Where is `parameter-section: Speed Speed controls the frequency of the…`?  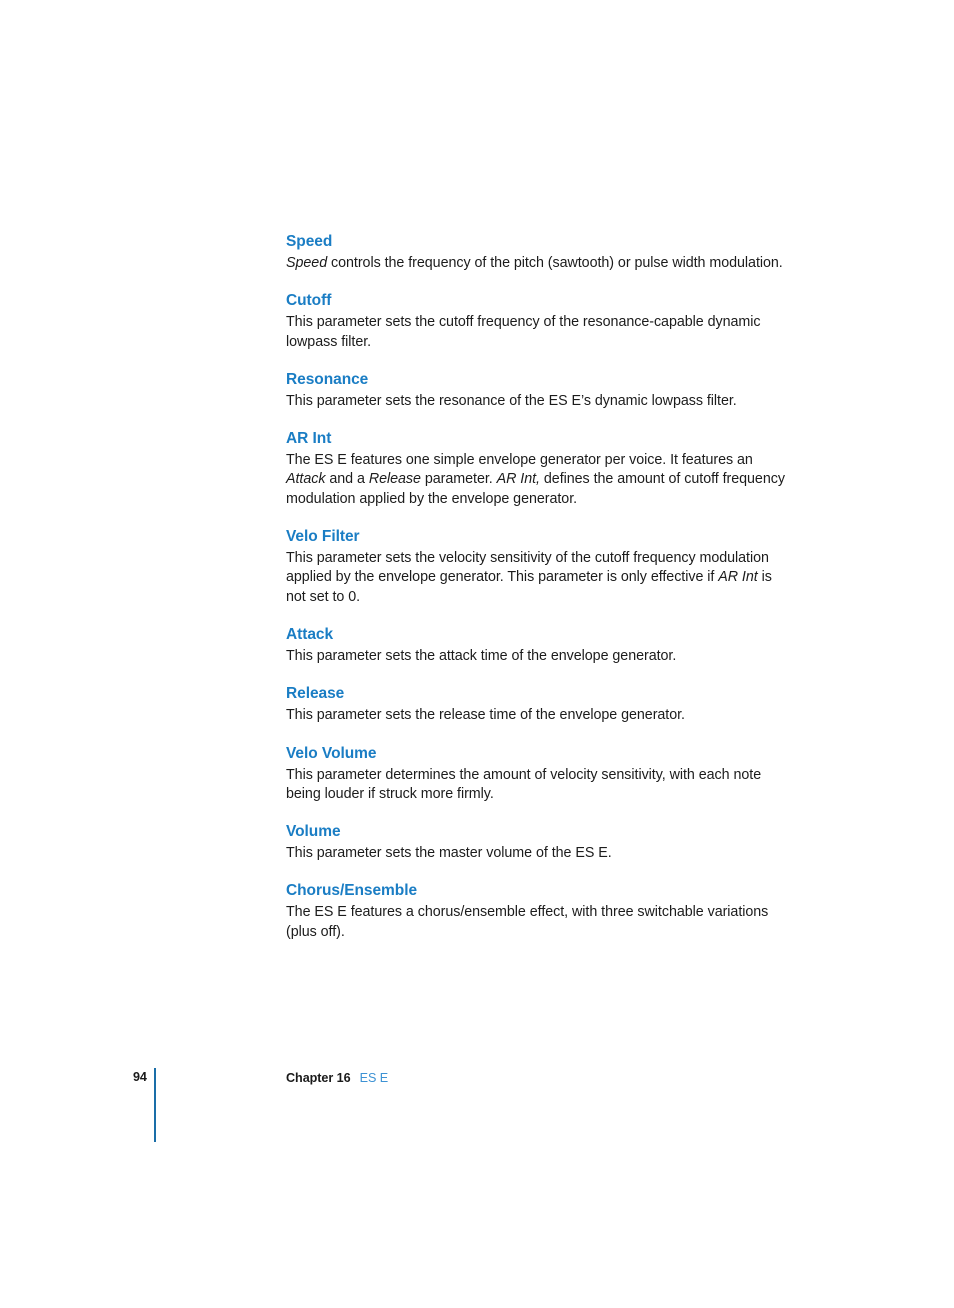 parameter-section: Speed Speed controls the frequency of the… is located at coordinates (540, 252).